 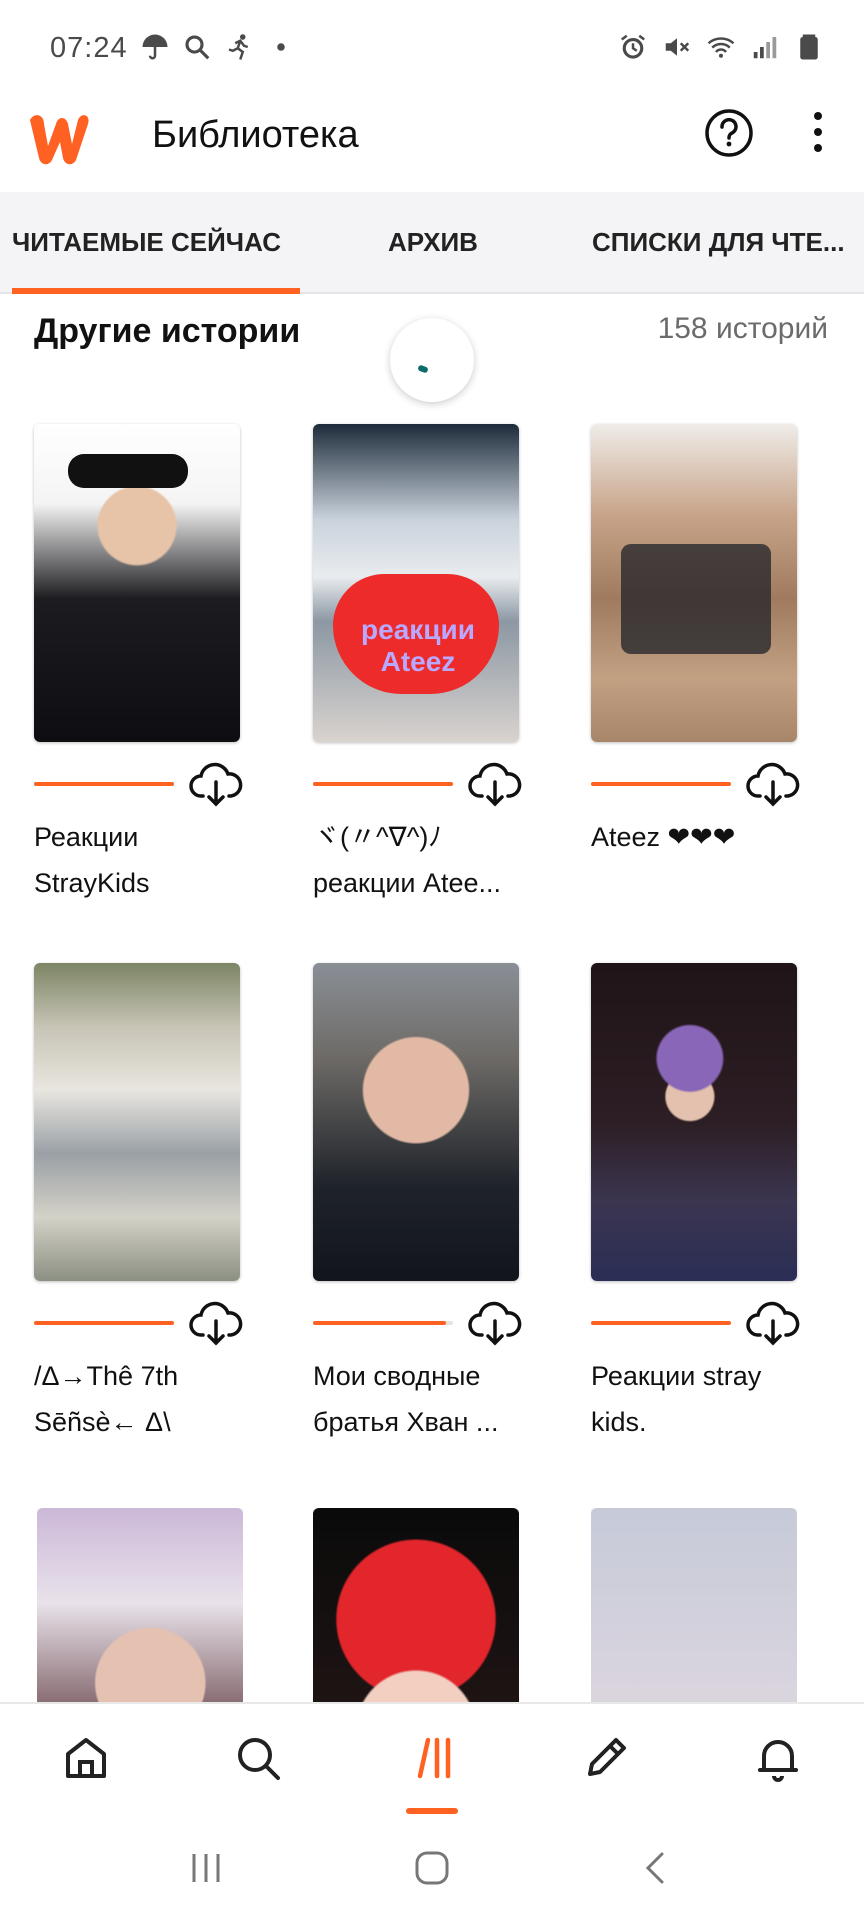 What do you see at coordinates (721, 47) in the screenshot?
I see `wifi-icon` at bounding box center [721, 47].